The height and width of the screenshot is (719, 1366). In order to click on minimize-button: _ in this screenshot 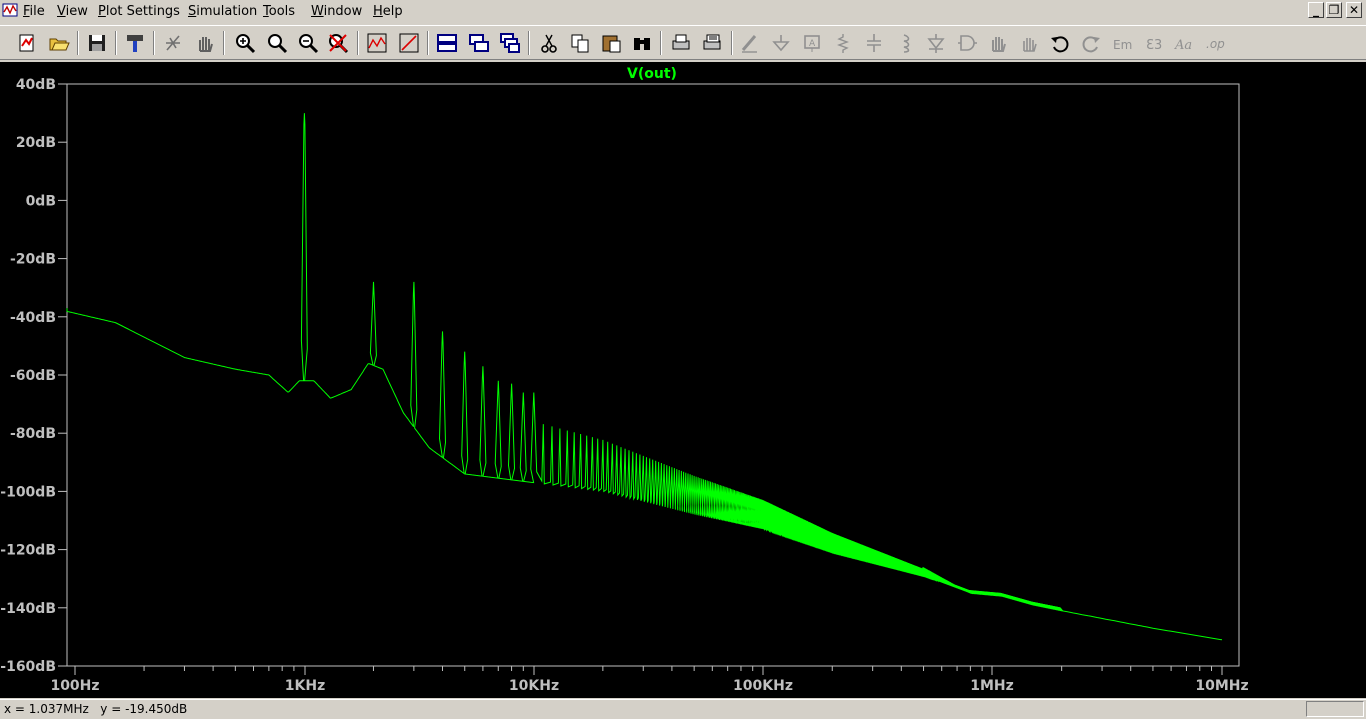, I will do `click(1316, 10)`.